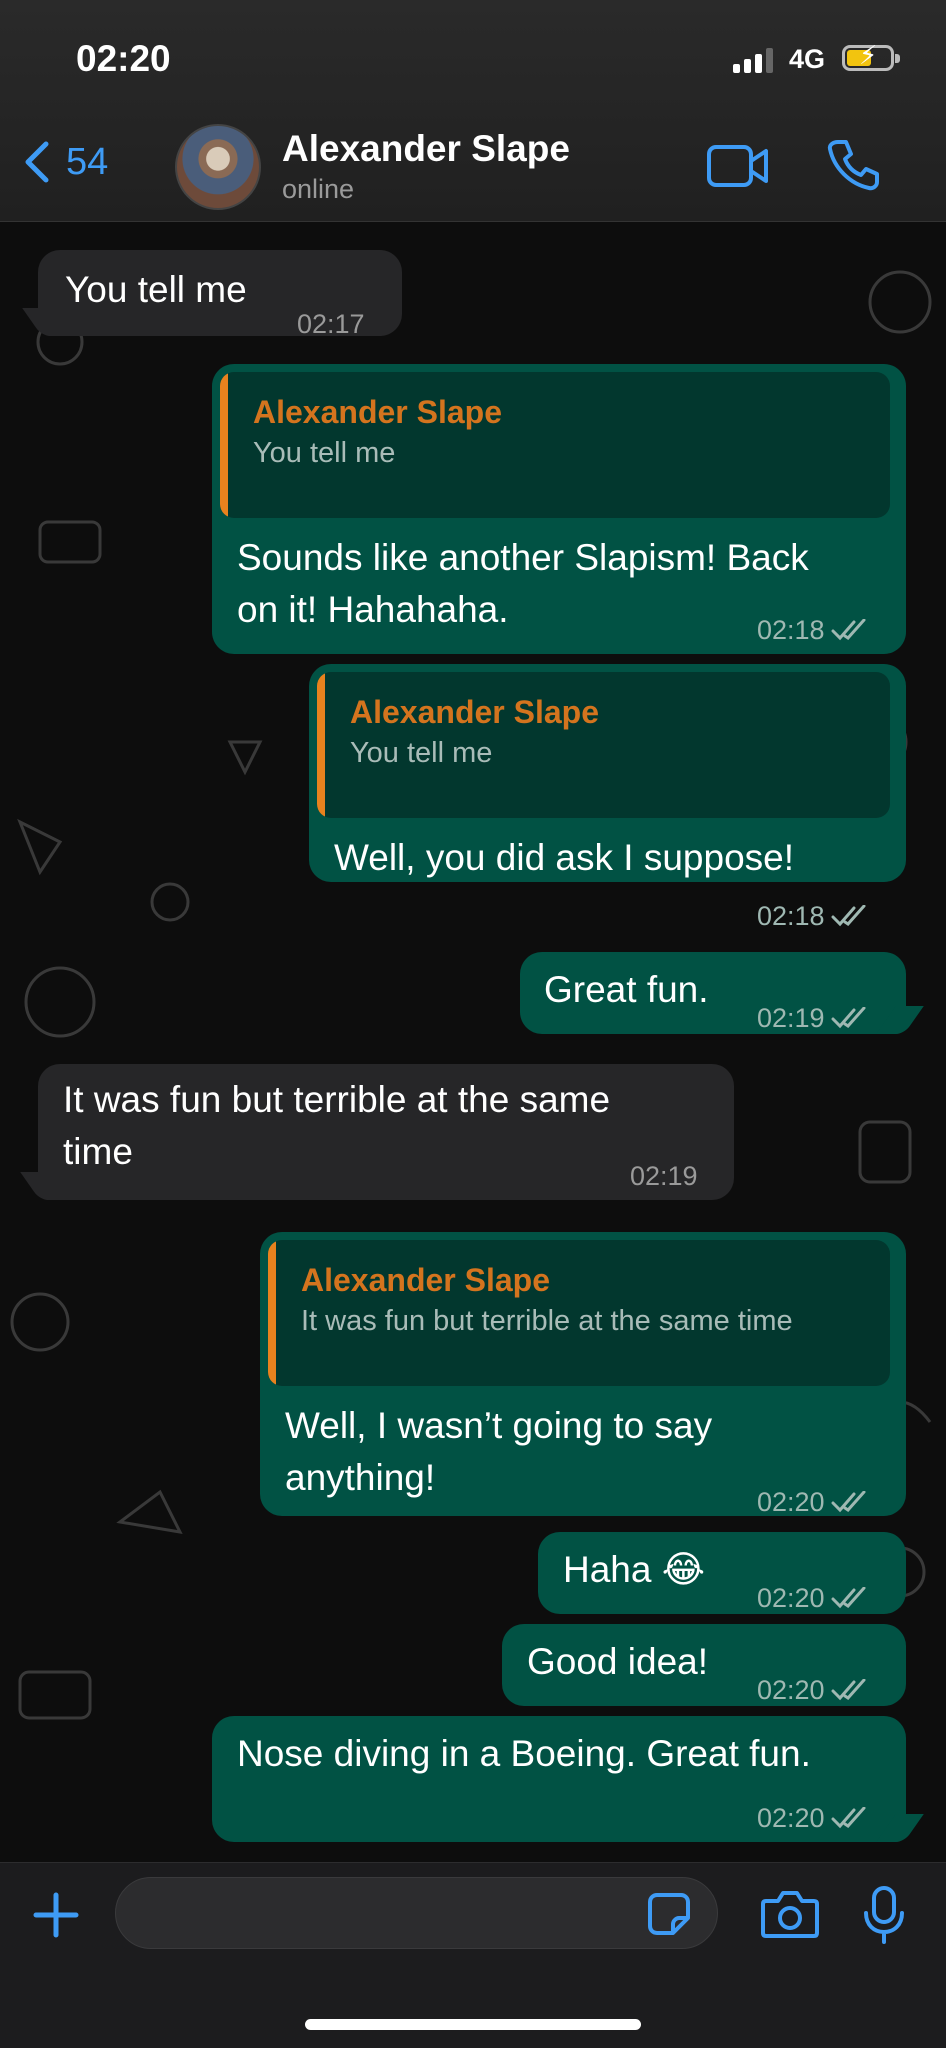 The image size is (946, 2048). I want to click on phone-icon, so click(853, 165).